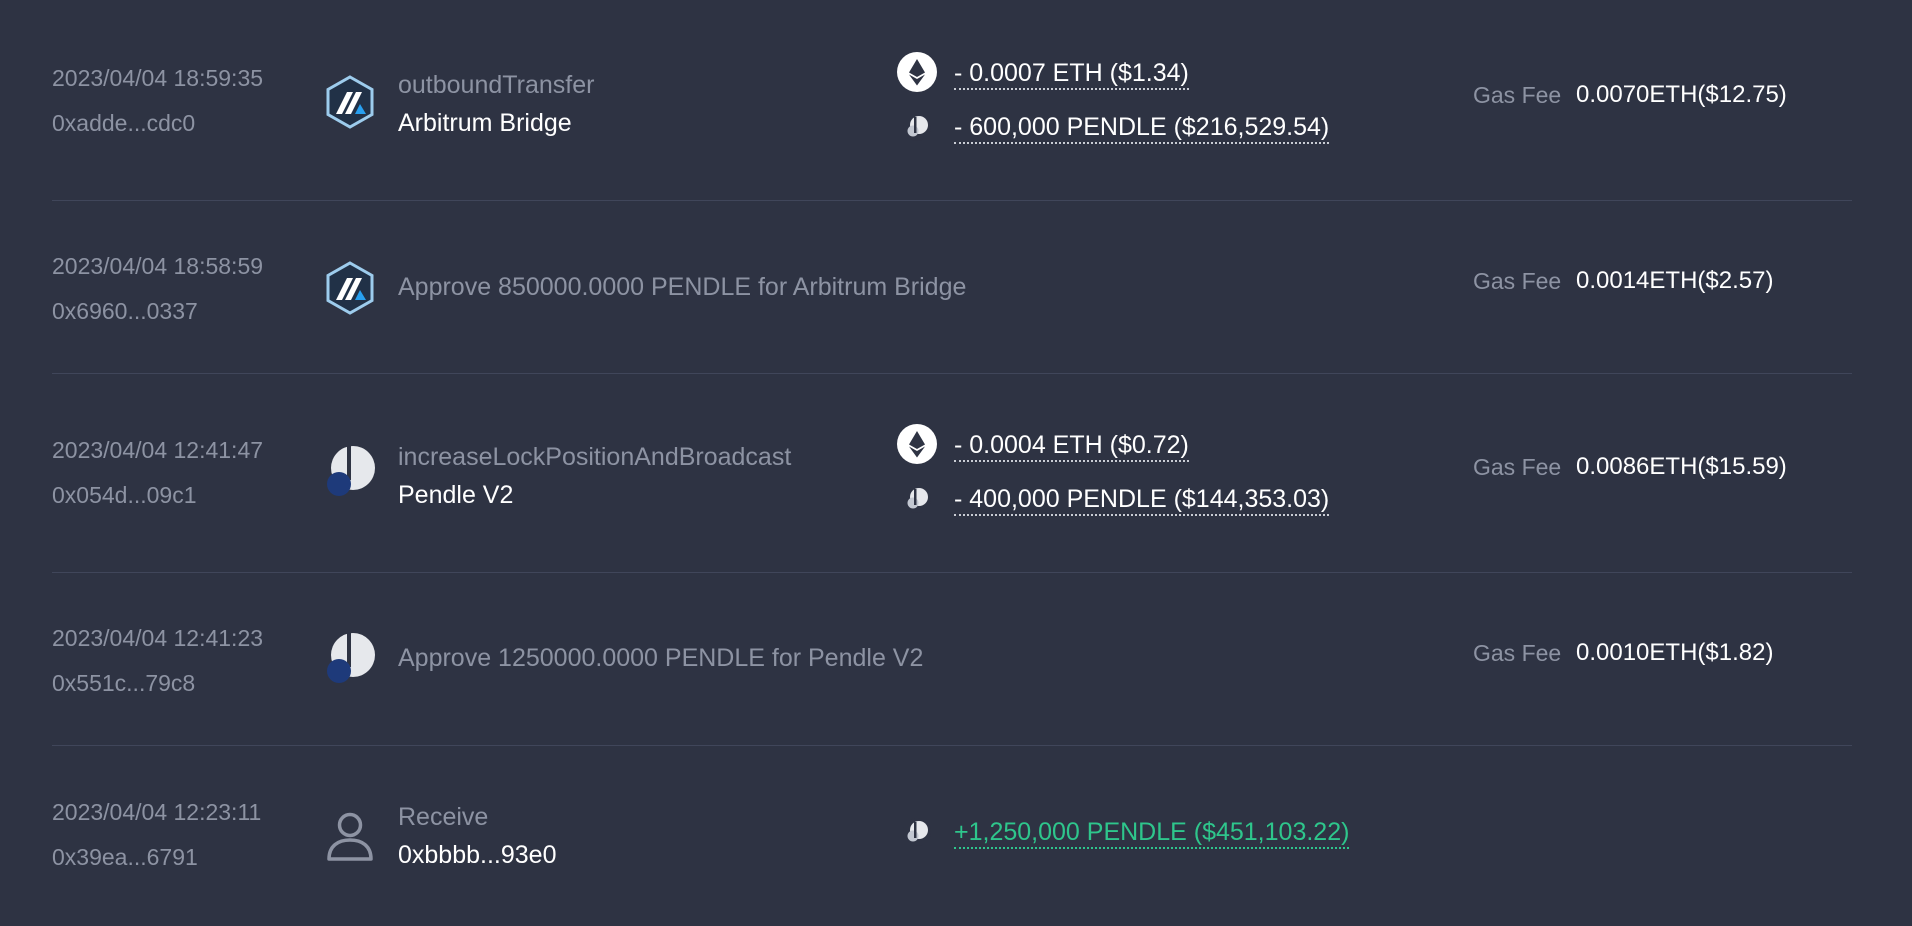 The image size is (1912, 926). Describe the element at coordinates (123, 123) in the screenshot. I see `tx-hash-link: 0xadde...cdc0` at that location.